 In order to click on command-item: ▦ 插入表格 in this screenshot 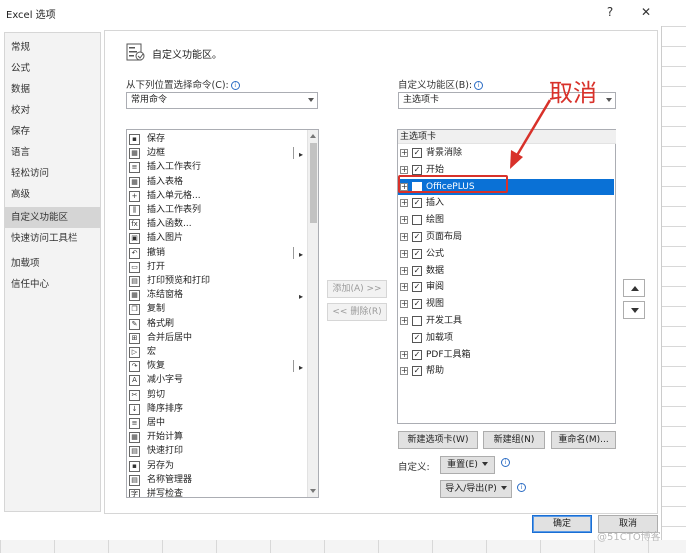, I will do `click(217, 182)`.